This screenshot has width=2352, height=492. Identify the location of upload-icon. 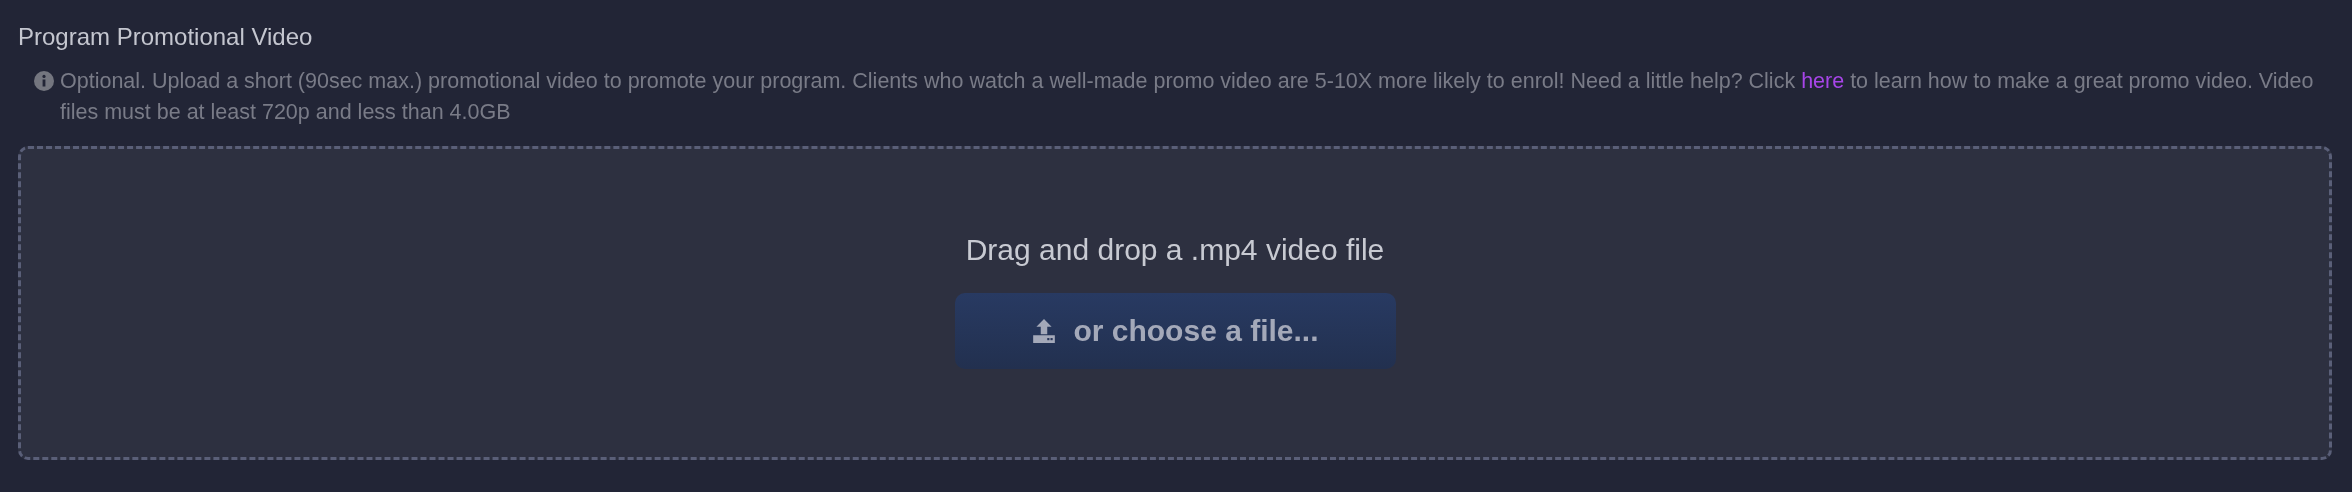
(1044, 331).